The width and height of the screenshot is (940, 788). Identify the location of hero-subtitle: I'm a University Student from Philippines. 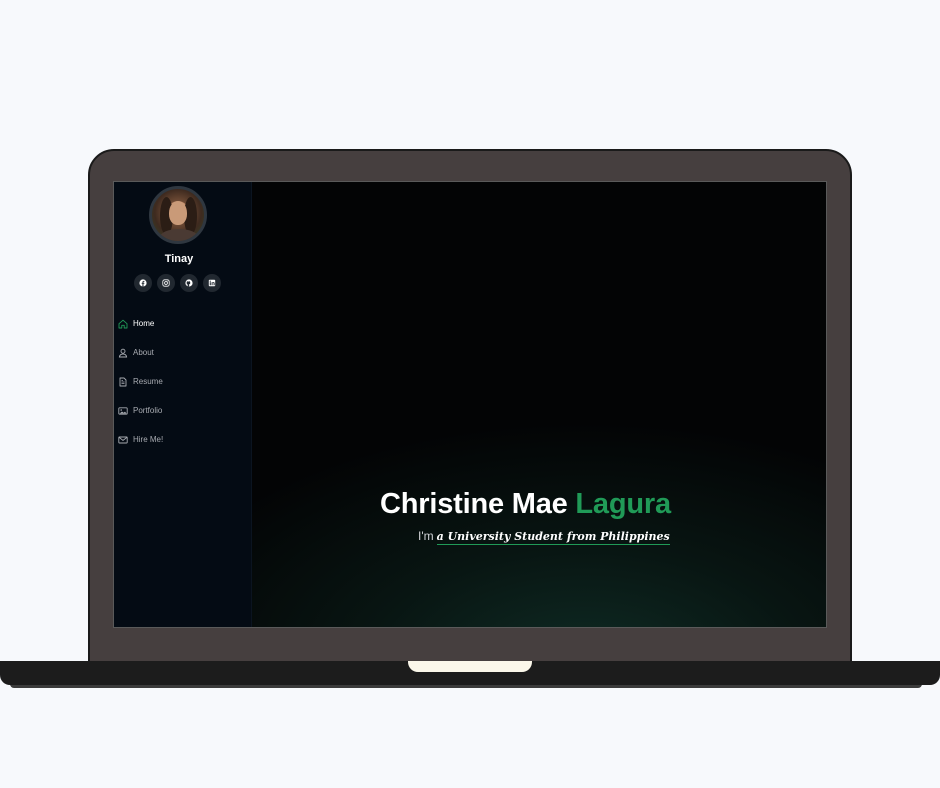
(544, 537).